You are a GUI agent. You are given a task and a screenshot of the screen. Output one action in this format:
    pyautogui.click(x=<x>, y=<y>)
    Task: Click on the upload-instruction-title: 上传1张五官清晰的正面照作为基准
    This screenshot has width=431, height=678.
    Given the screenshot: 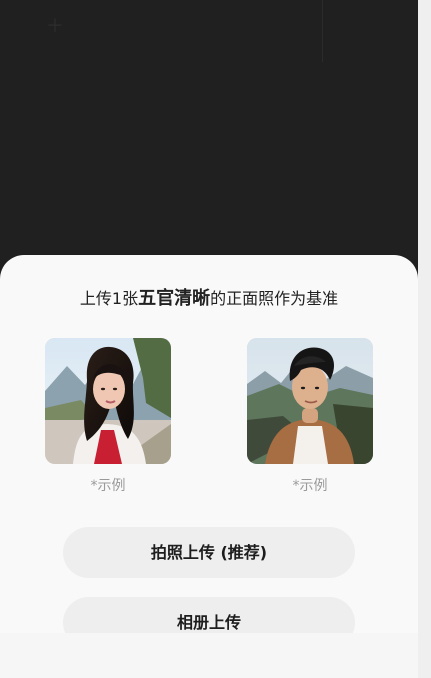 What is the action you would take?
    pyautogui.click(x=209, y=299)
    